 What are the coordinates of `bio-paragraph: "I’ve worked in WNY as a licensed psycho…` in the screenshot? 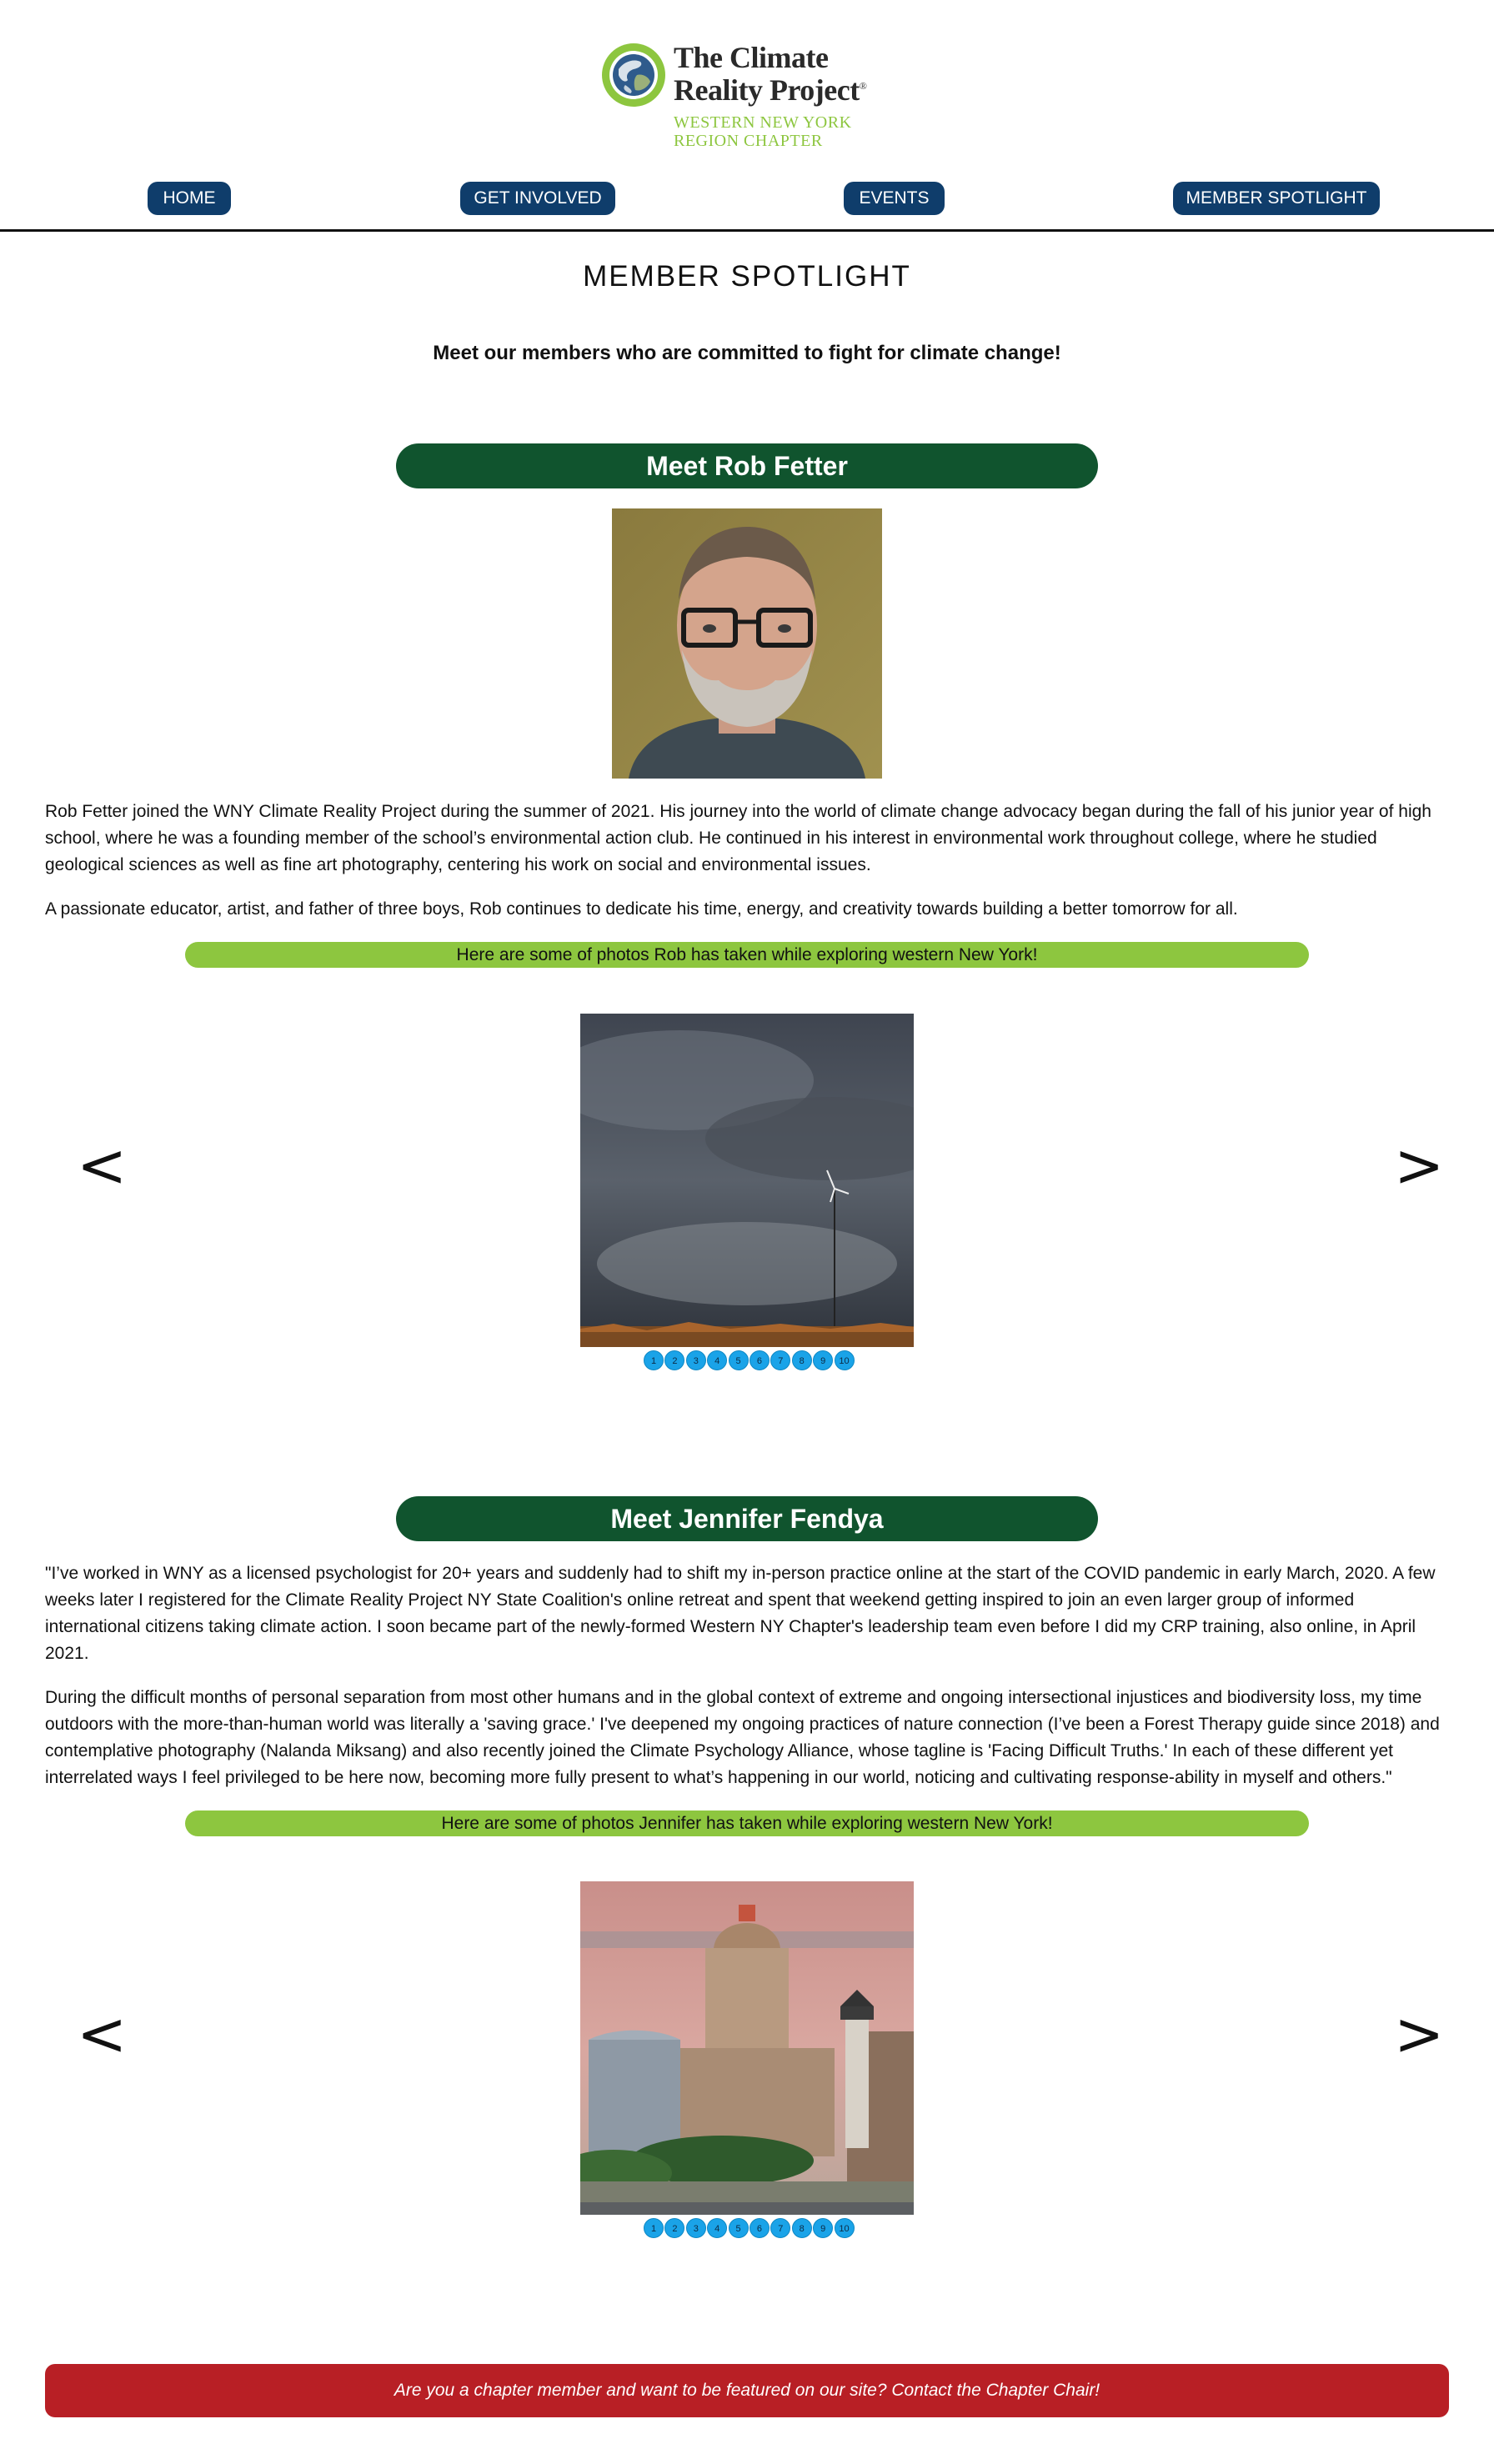 It's located at (740, 1613).